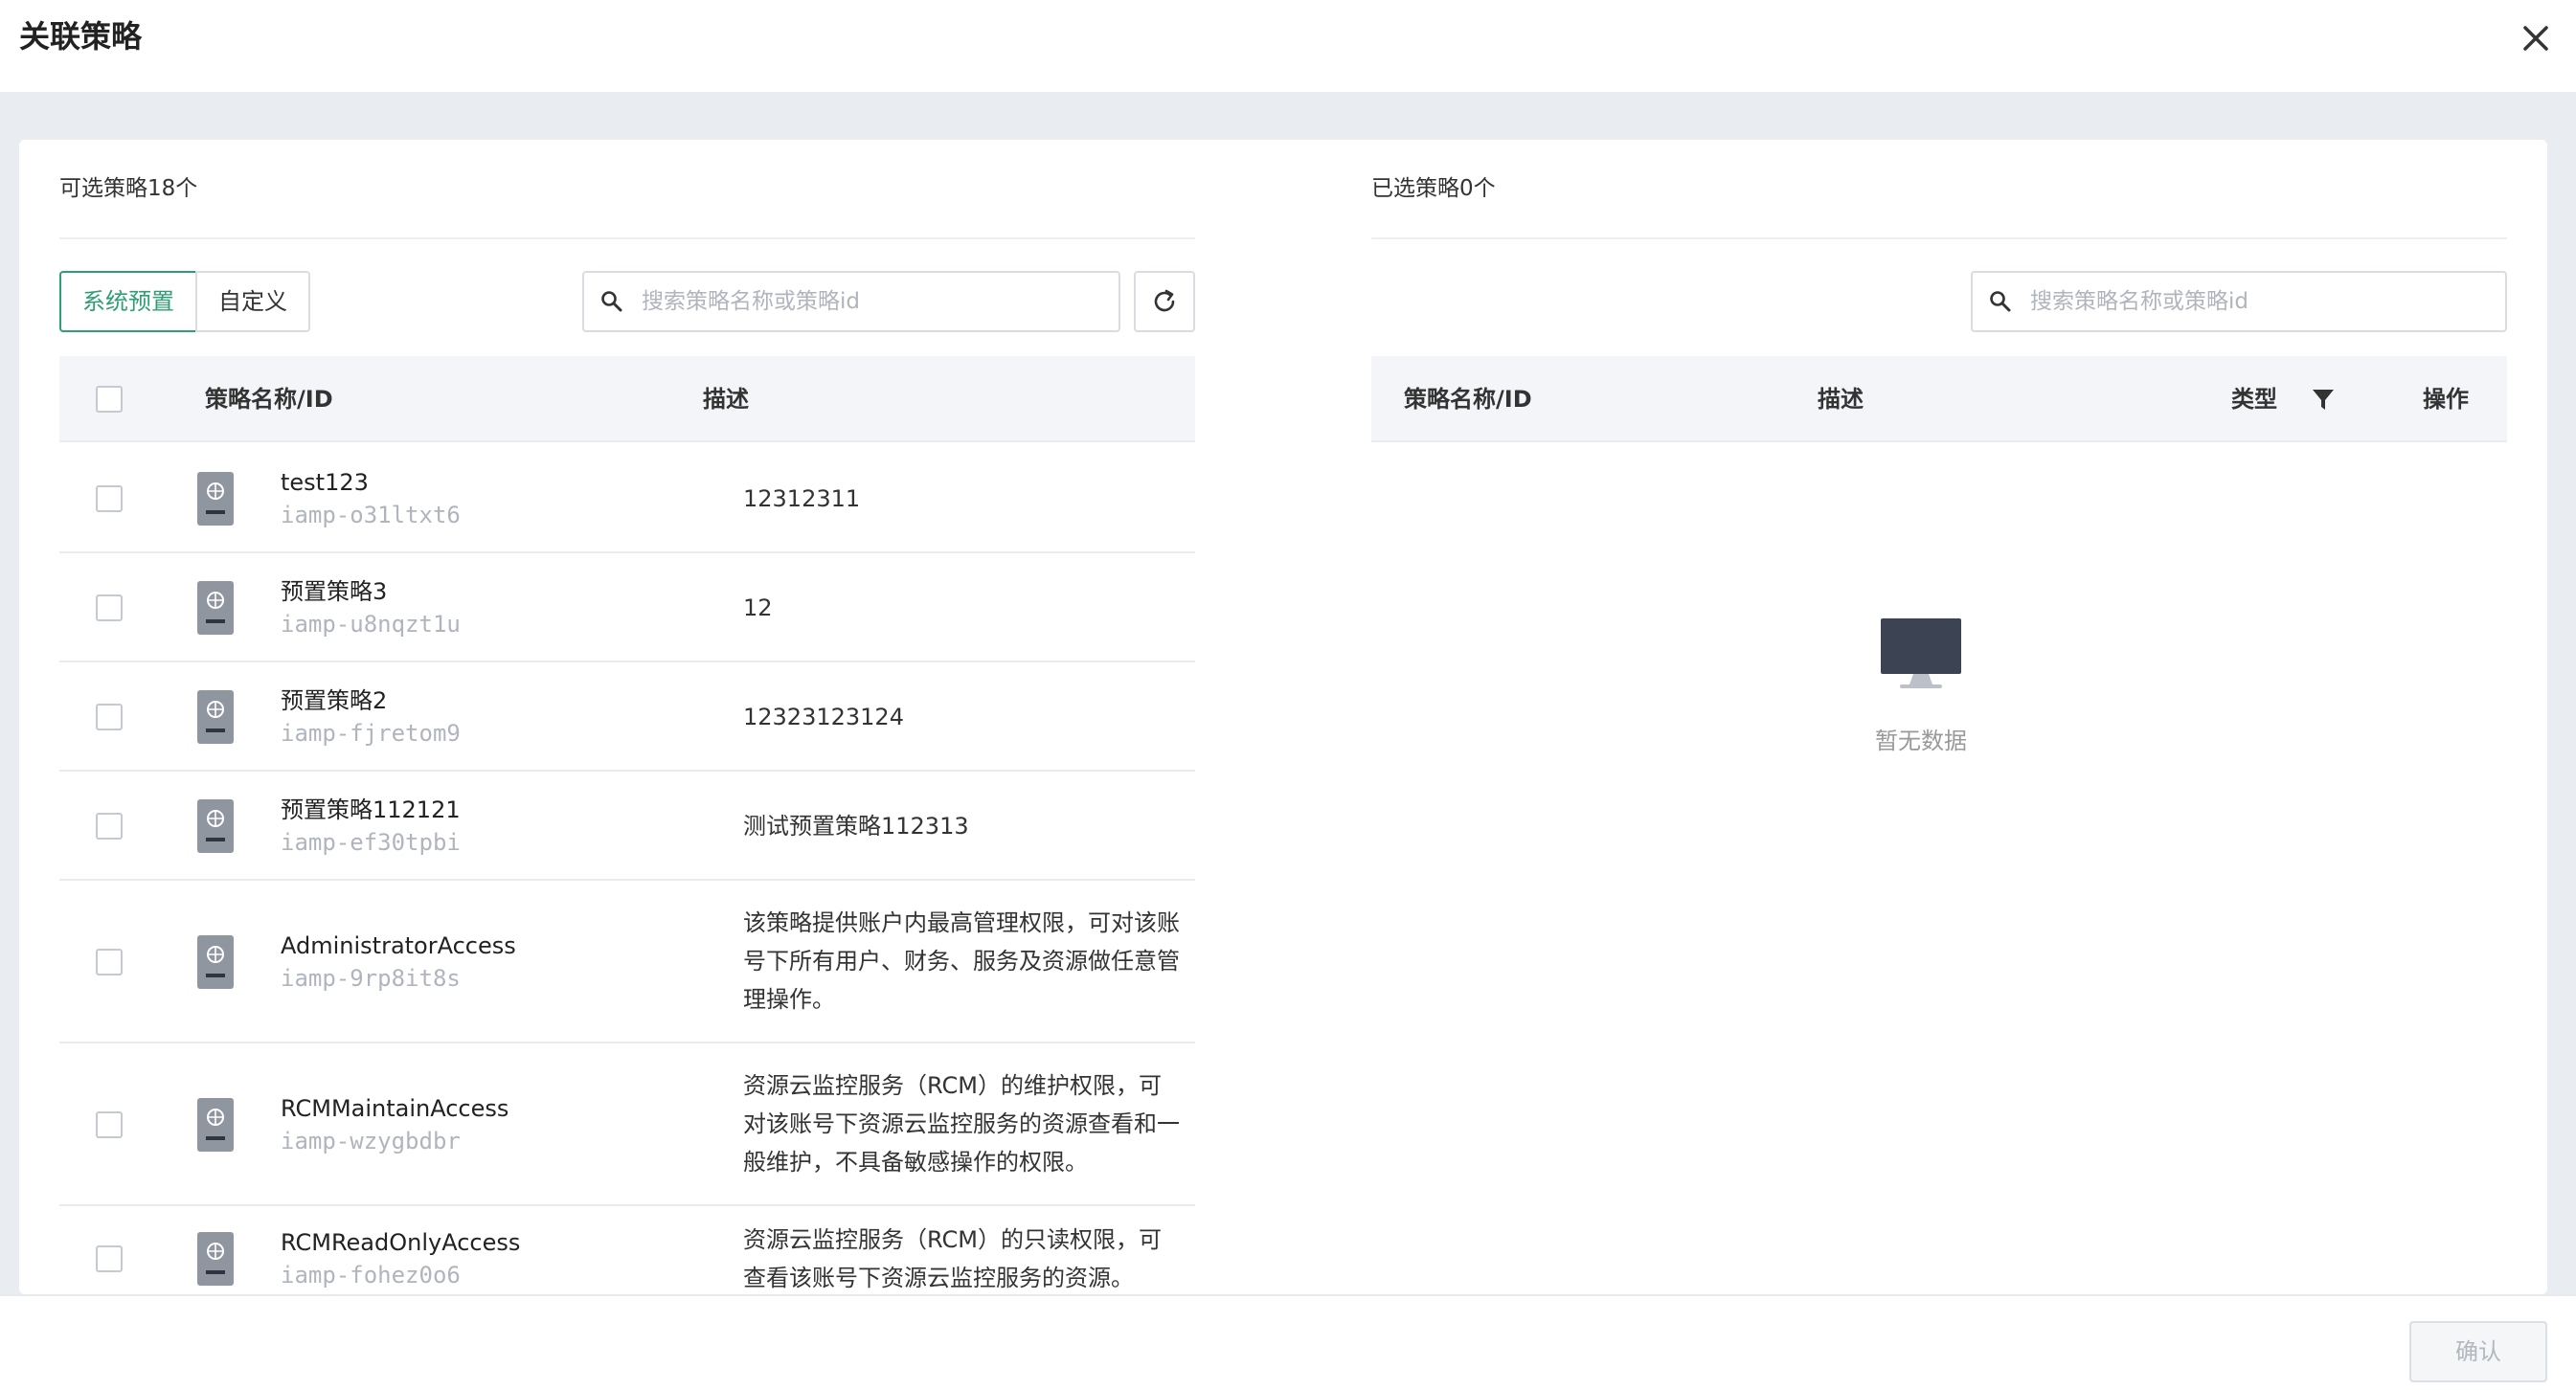 This screenshot has height=1390, width=2576. I want to click on refresh-icon, so click(1164, 300).